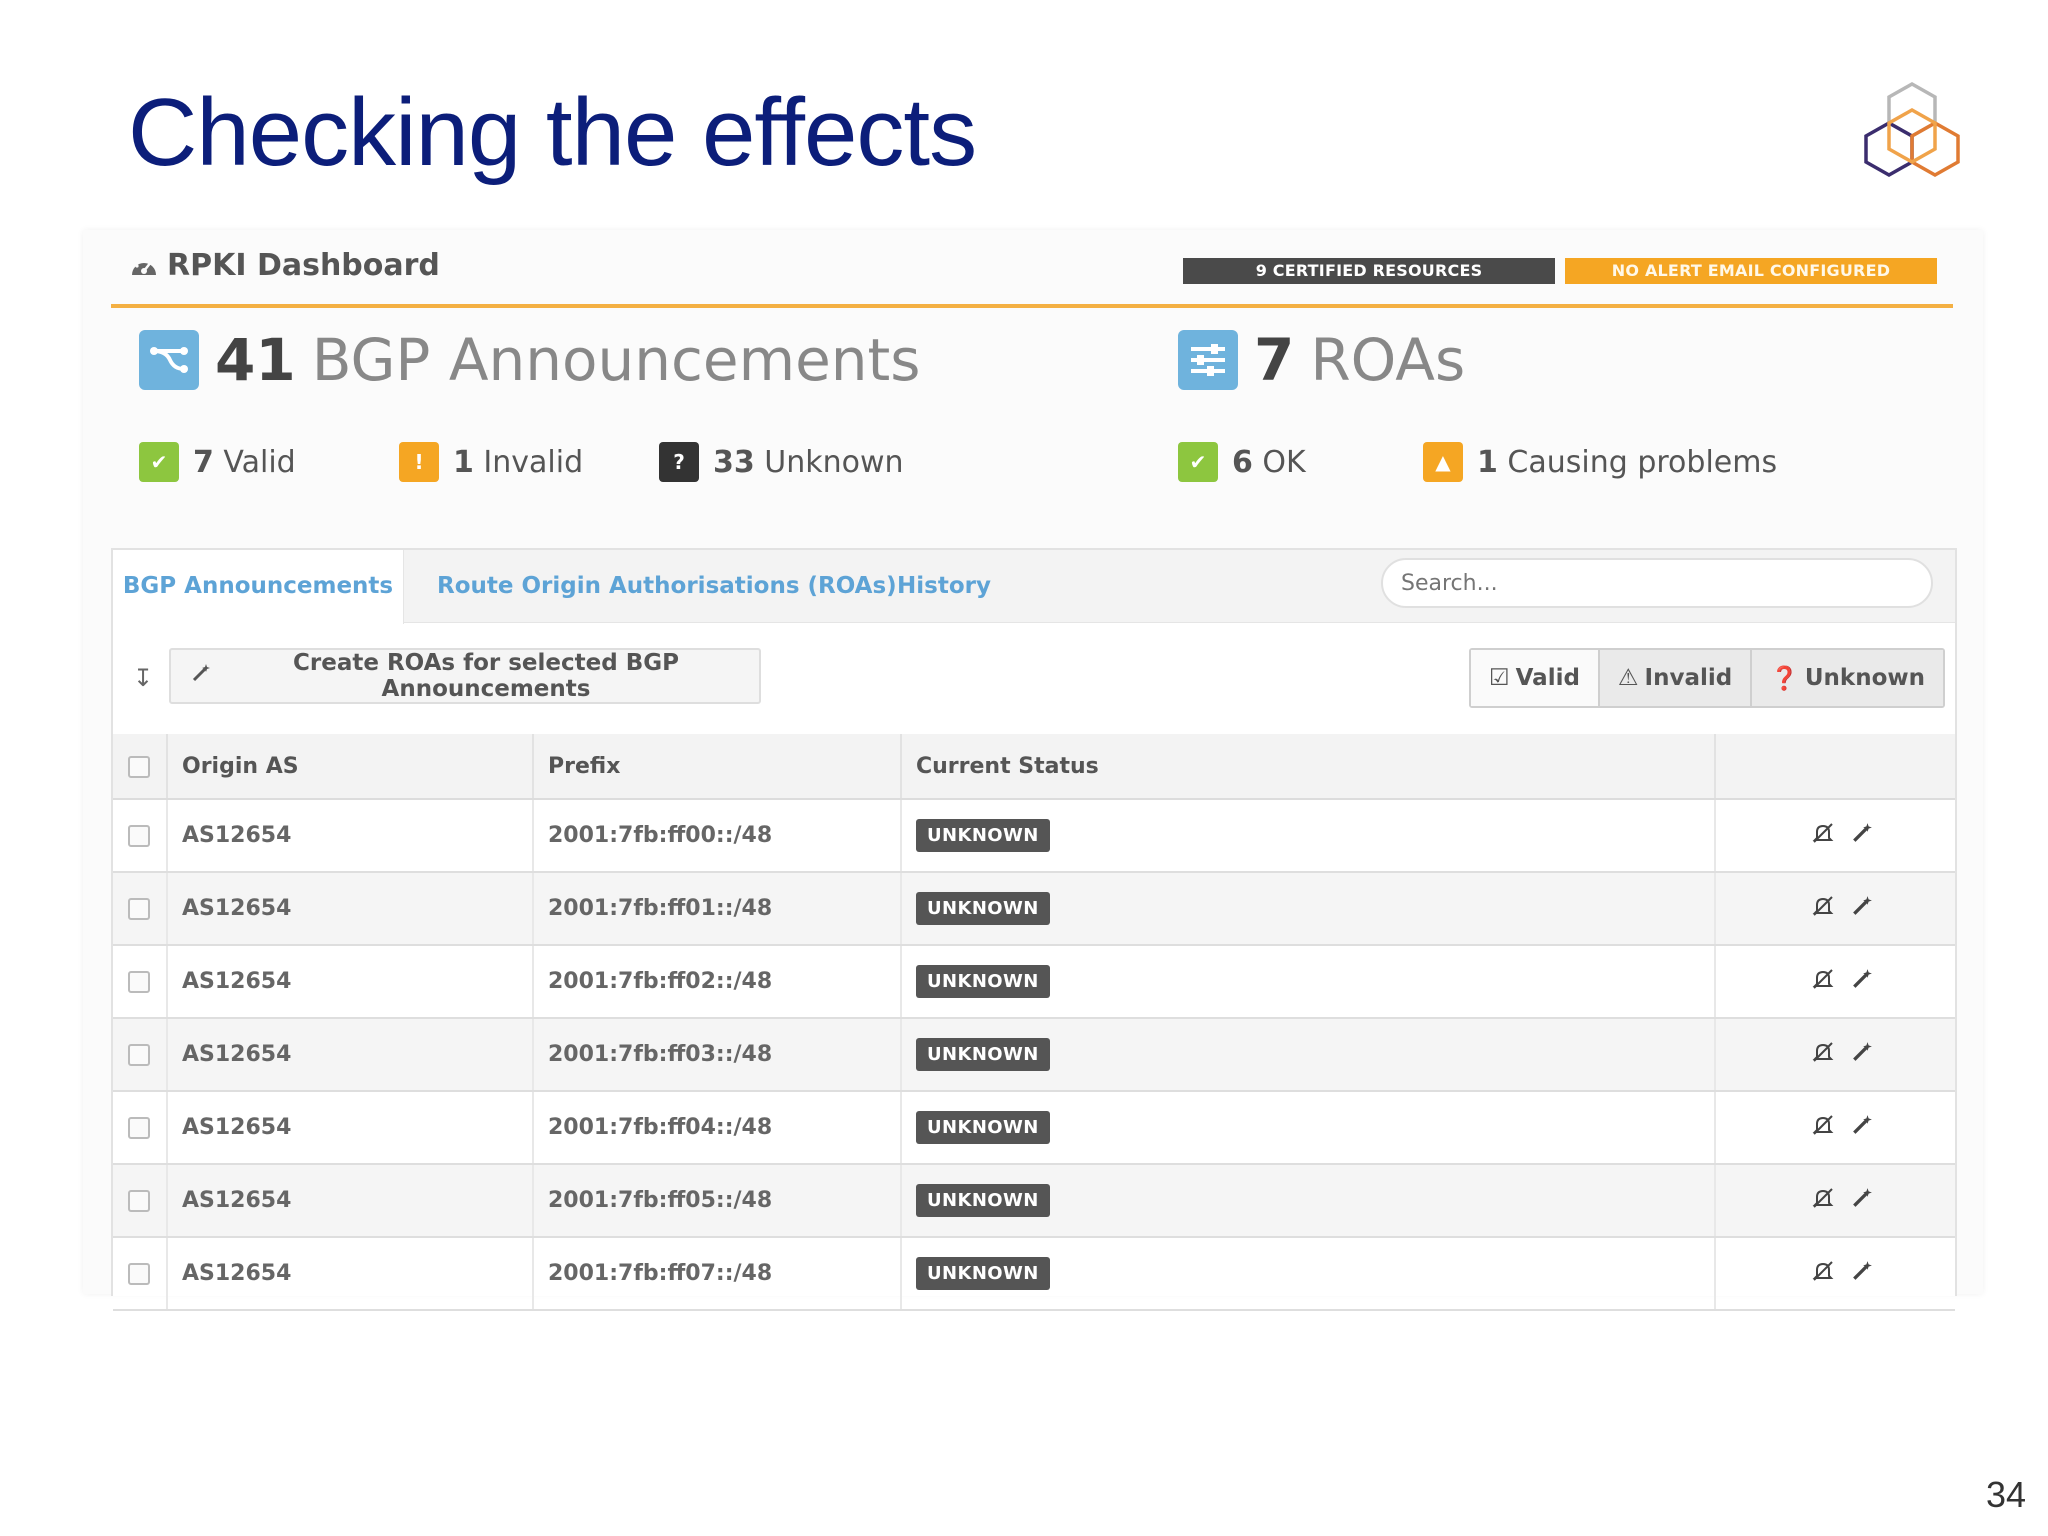 Image resolution: width=2048 pixels, height=1536 pixels. Describe the element at coordinates (1535, 678) in the screenshot. I see `filter-valid-button: ☑ Valid` at that location.